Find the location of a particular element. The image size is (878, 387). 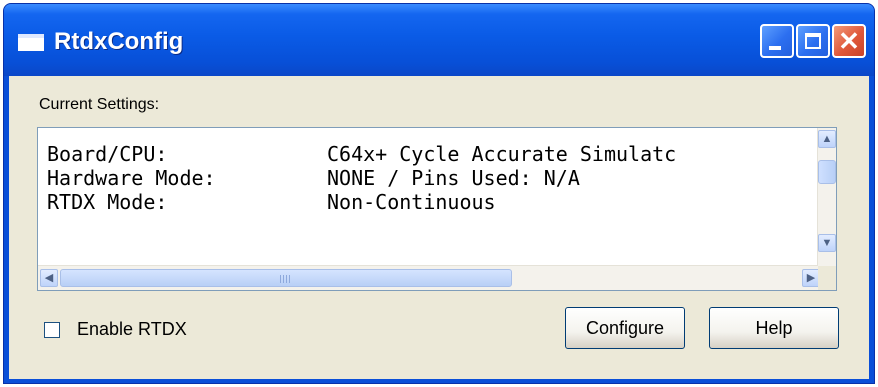

configure-button: Configure is located at coordinates (625, 328).